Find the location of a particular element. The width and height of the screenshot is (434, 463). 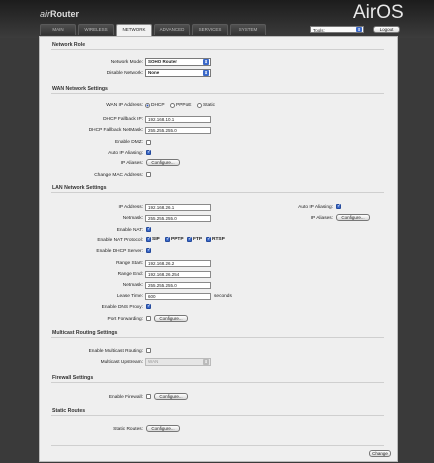

range-start-input: 192.168.26.2 is located at coordinates (178, 263).